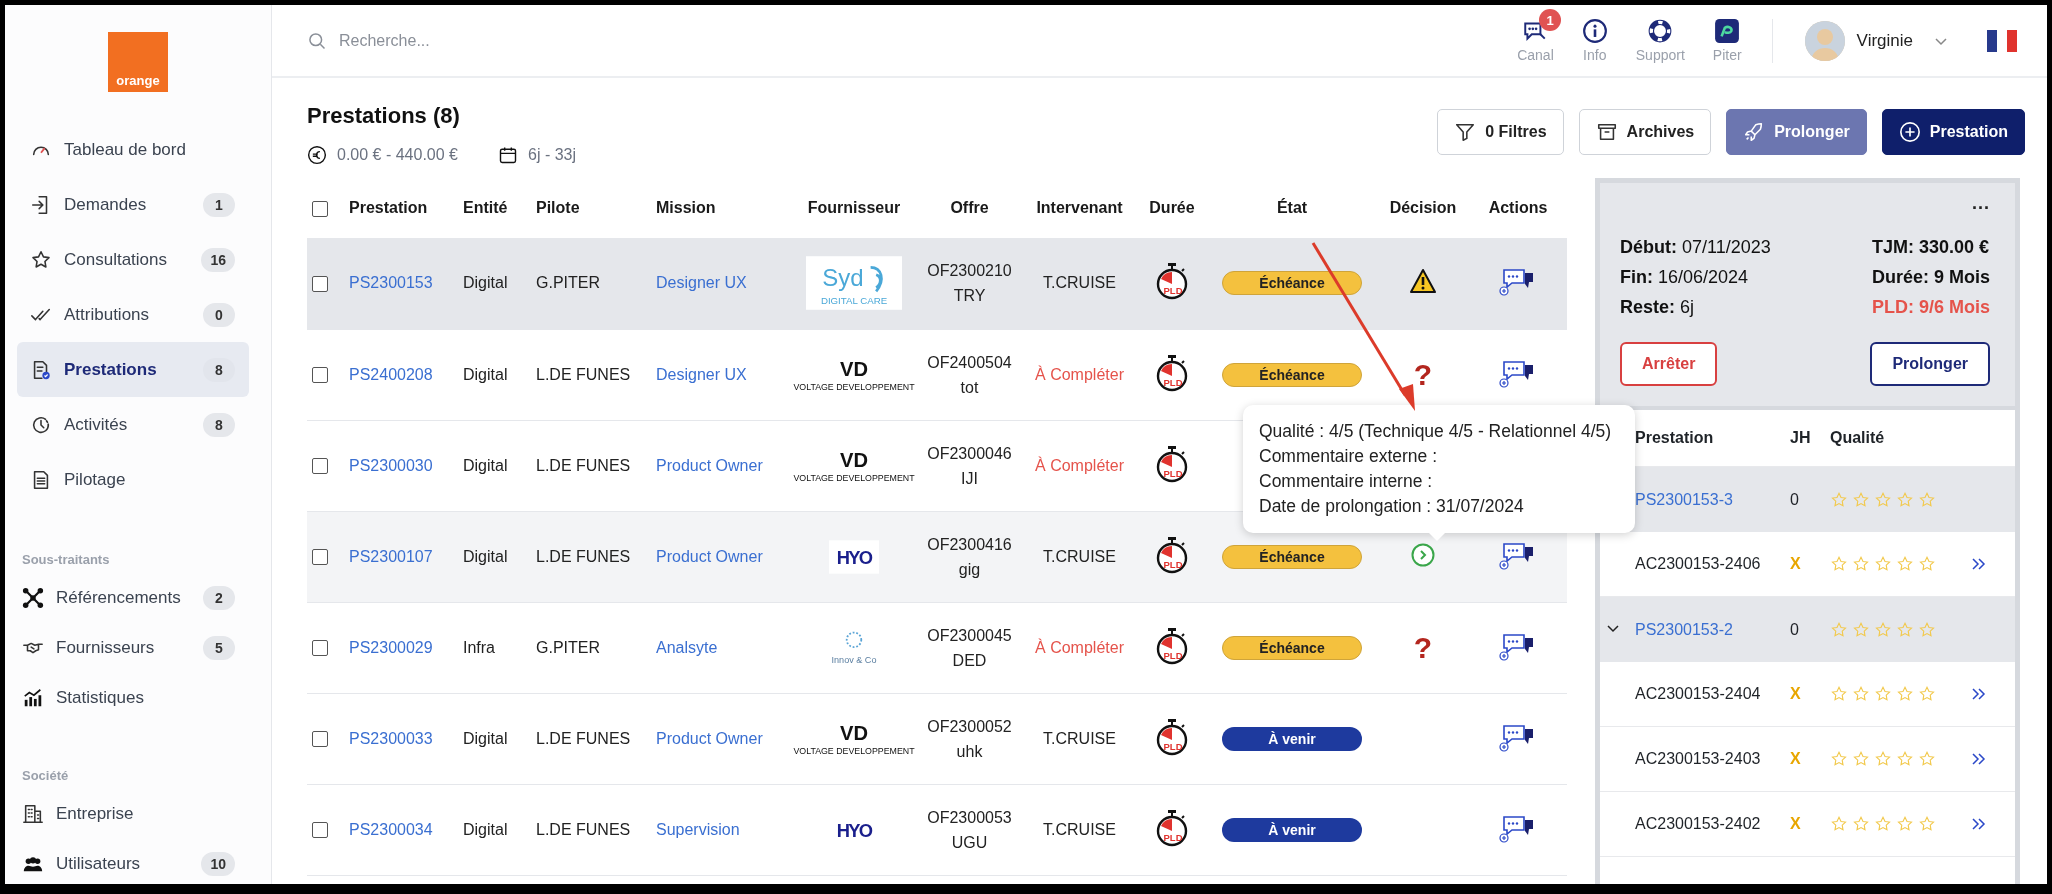 The image size is (2052, 894). Describe the element at coordinates (1645, 132) in the screenshot. I see `toolbar-button: Archives` at that location.